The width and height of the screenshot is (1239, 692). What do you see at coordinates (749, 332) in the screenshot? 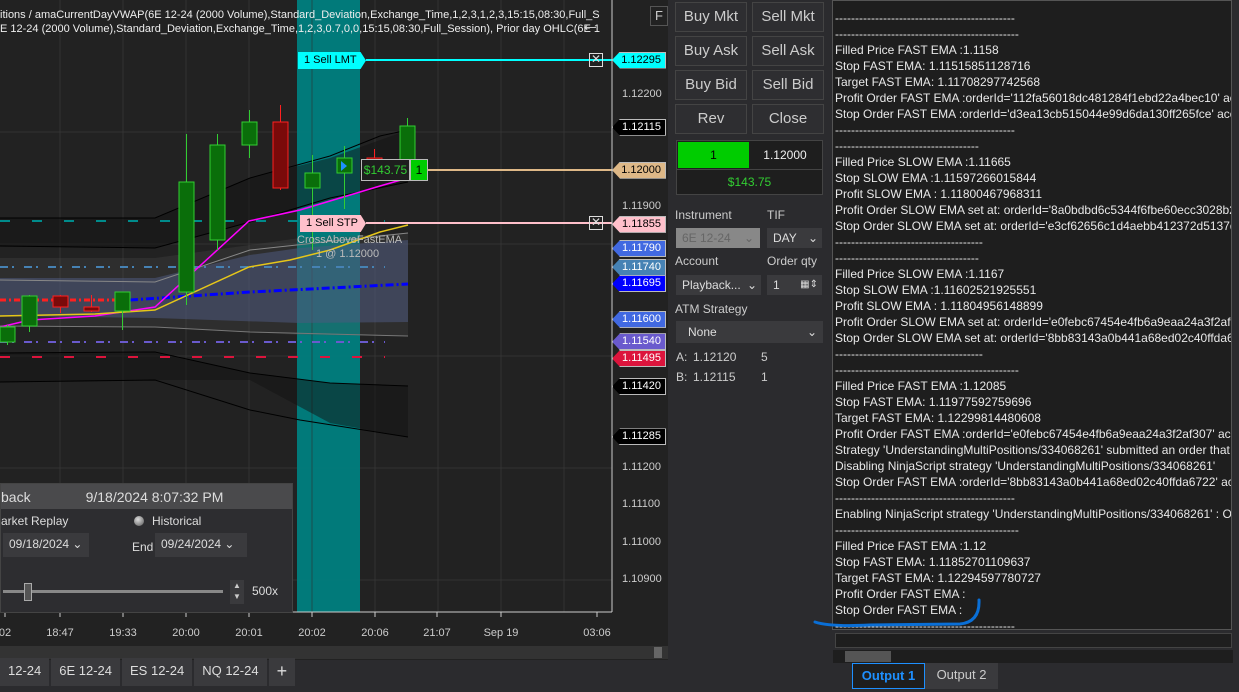
I see `atm-strategy-dropdown: None ⌄` at bounding box center [749, 332].